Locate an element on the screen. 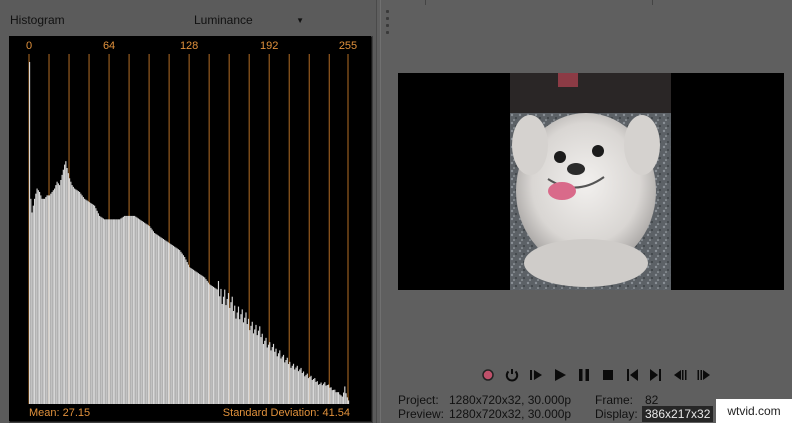 This screenshot has height=423, width=792. play-icon is located at coordinates (560, 375).